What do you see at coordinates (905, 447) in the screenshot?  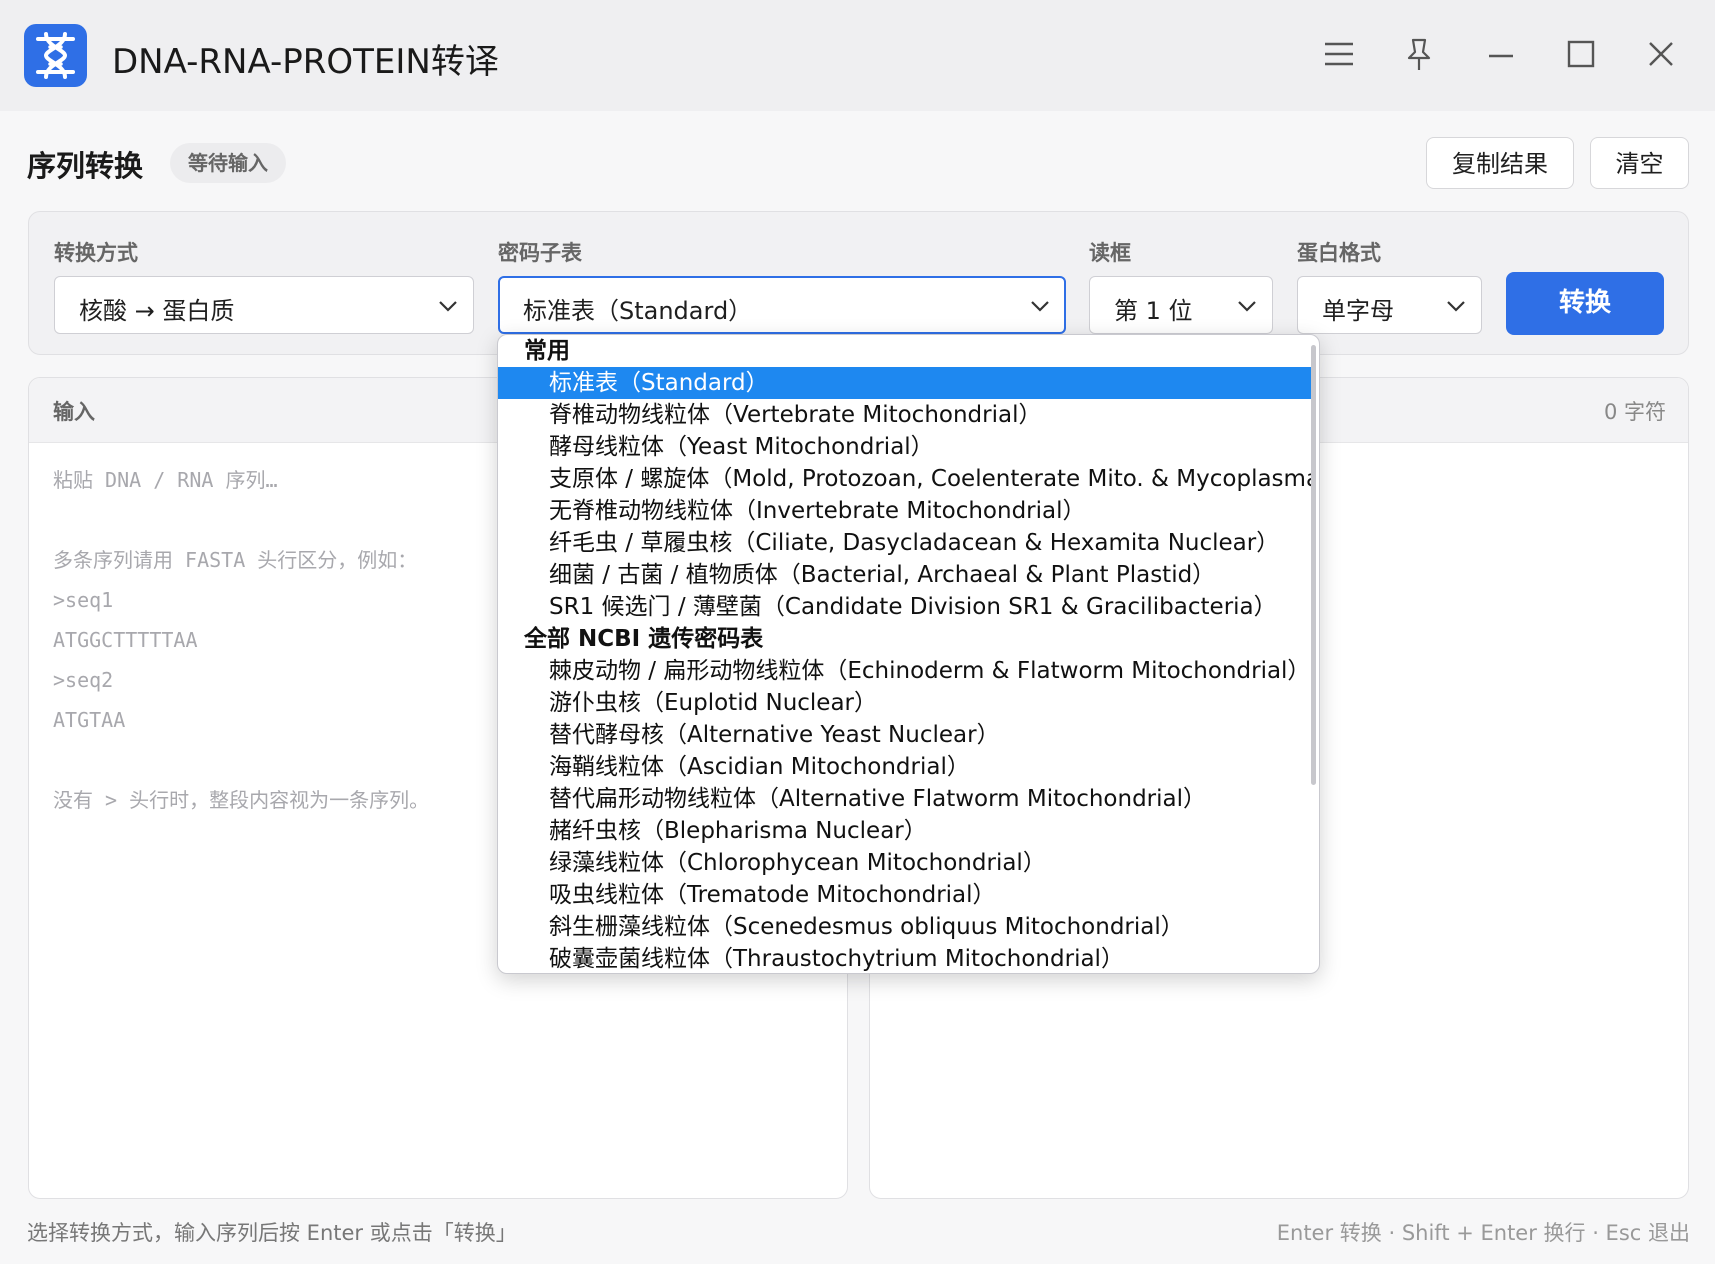 I see `dropdown-option: 酵母线粒体（Yeast Mitochondrial）` at bounding box center [905, 447].